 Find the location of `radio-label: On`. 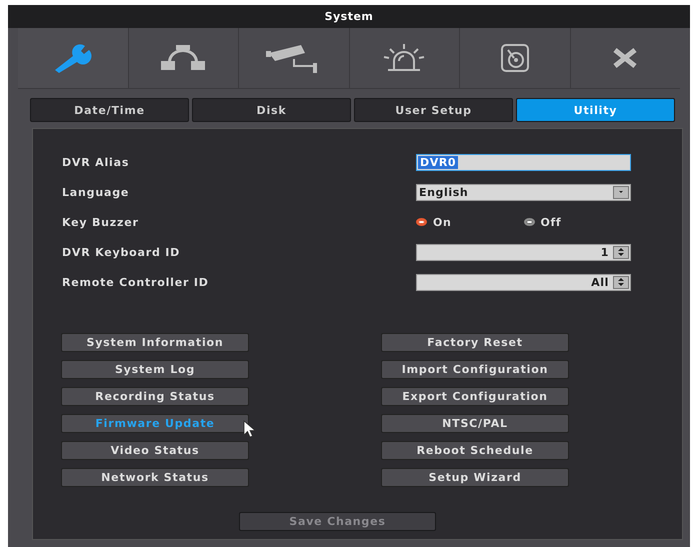

radio-label: On is located at coordinates (442, 222).